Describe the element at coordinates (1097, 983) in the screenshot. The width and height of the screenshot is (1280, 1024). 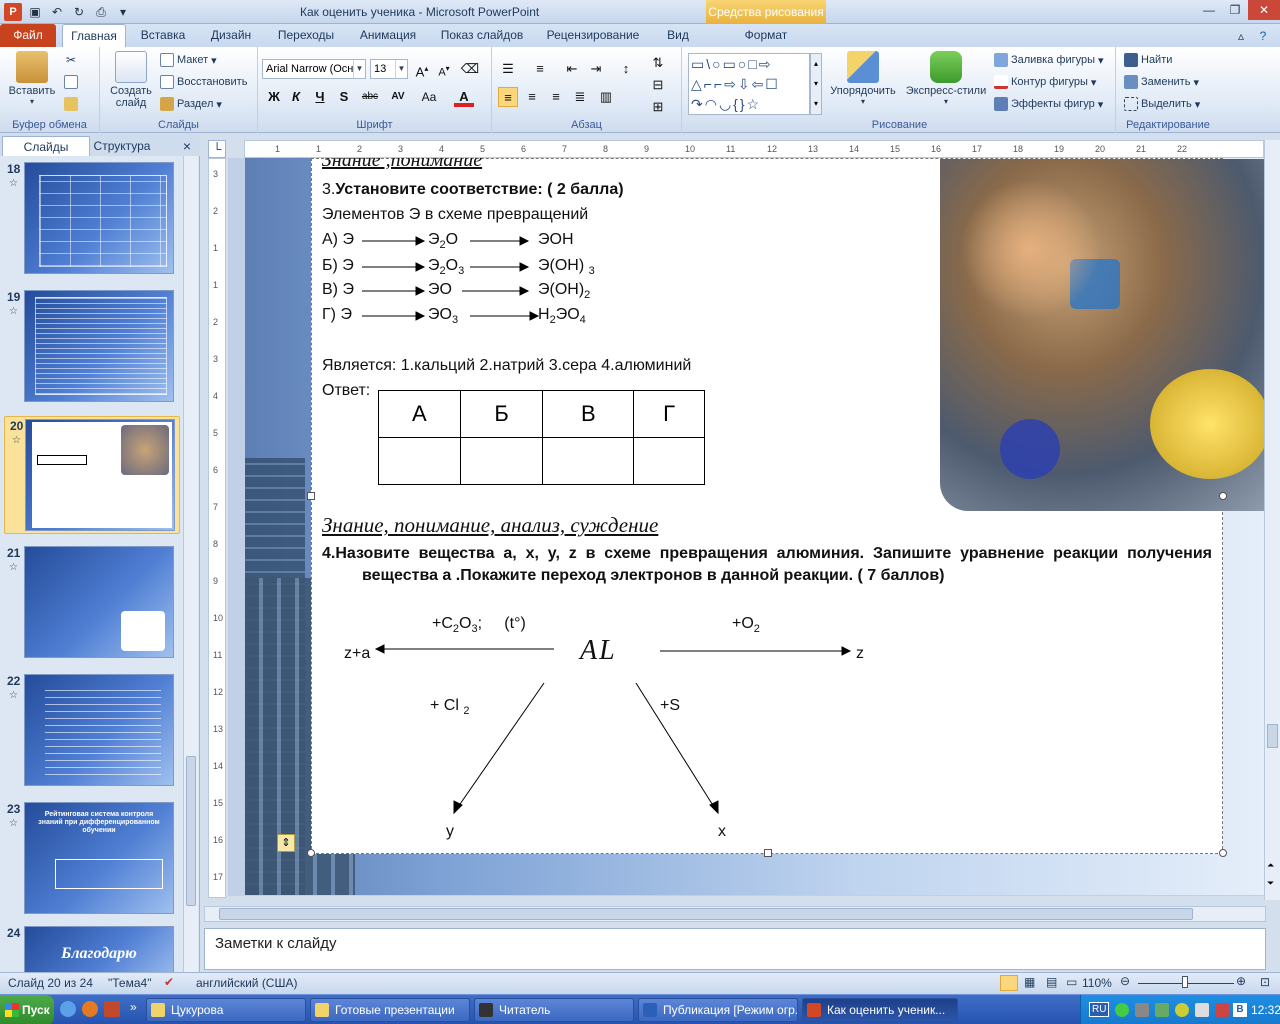
I see `zoom-level: 110%` at that location.